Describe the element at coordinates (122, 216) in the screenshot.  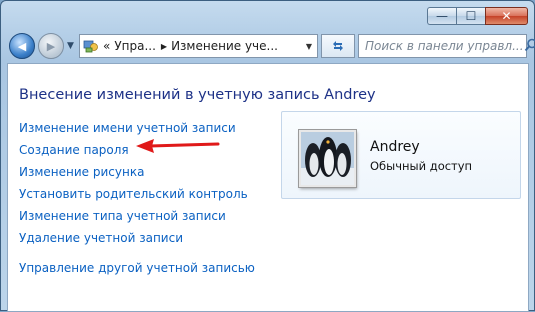
I see `link-change-account-type: Изменение типа учетной записи` at that location.